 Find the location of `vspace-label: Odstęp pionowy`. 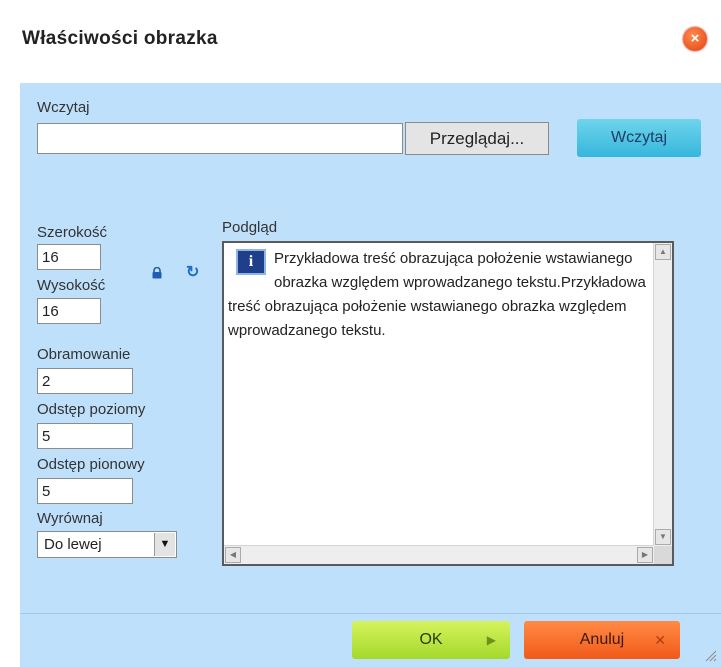

vspace-label: Odstęp pionowy is located at coordinates (91, 464).